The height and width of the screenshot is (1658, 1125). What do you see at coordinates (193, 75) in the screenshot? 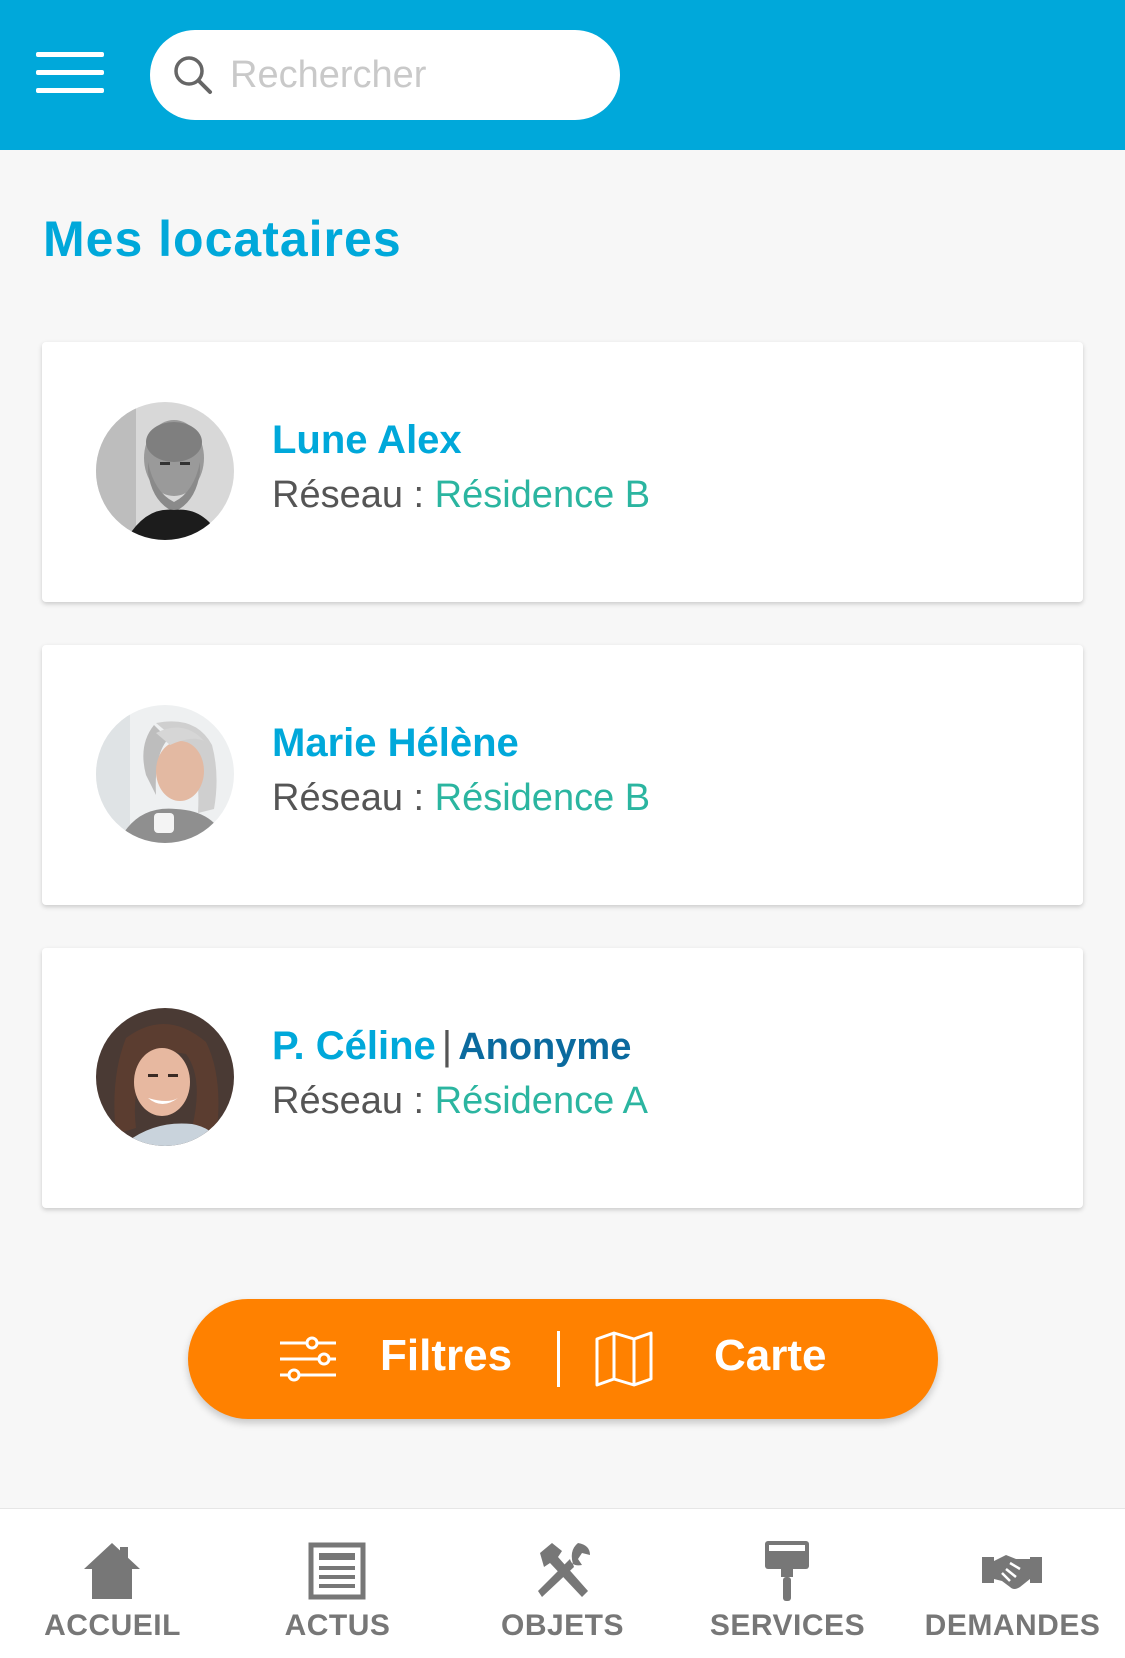
I see `search-icon` at bounding box center [193, 75].